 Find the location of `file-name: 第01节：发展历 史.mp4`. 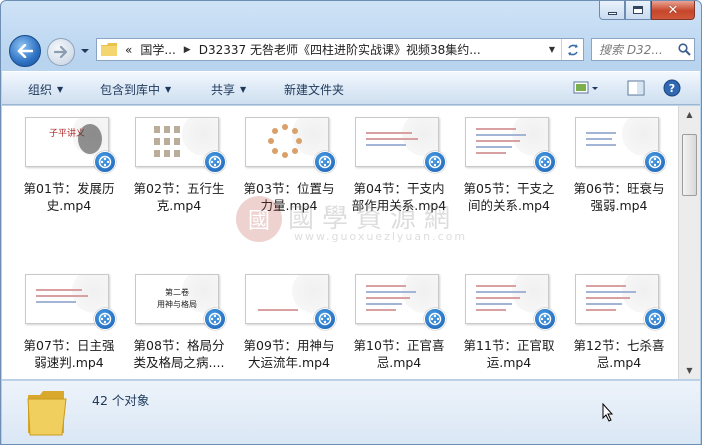

file-name: 第01节：发展历 史.mp4 is located at coordinates (69, 197).